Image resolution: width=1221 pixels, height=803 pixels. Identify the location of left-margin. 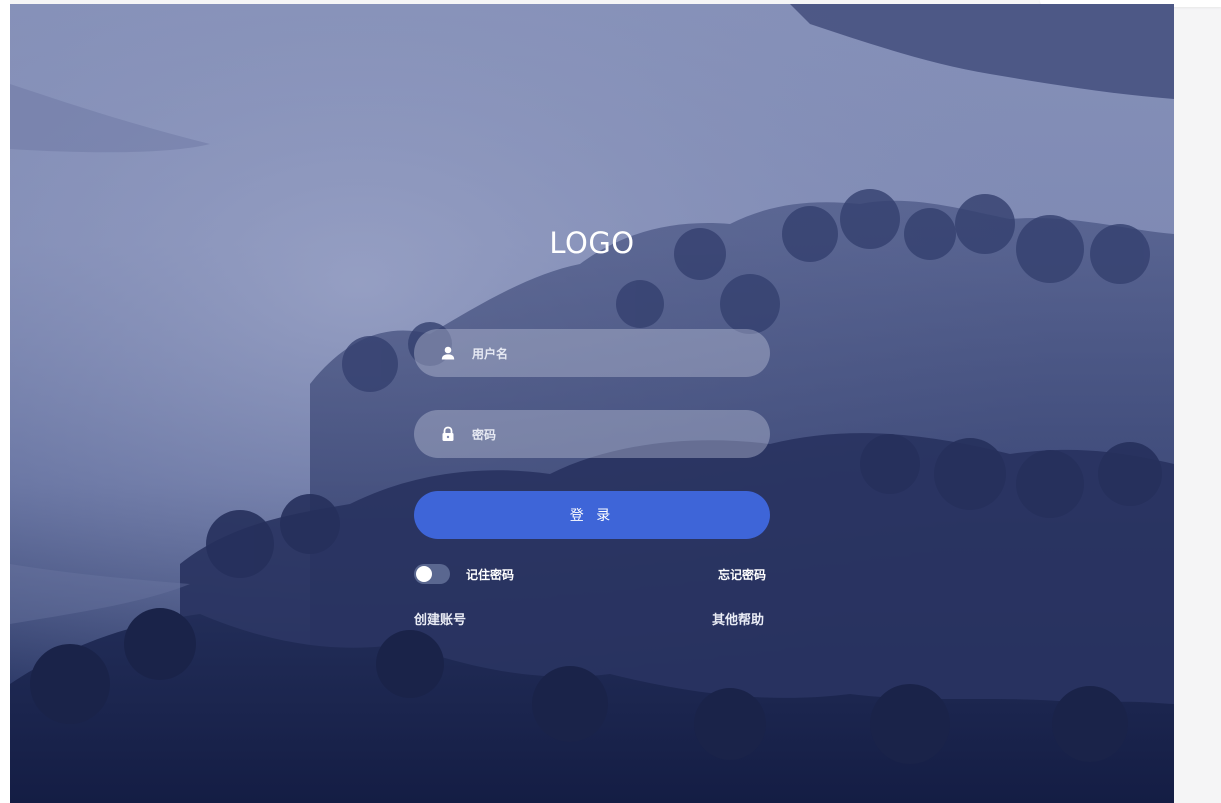
(5, 401).